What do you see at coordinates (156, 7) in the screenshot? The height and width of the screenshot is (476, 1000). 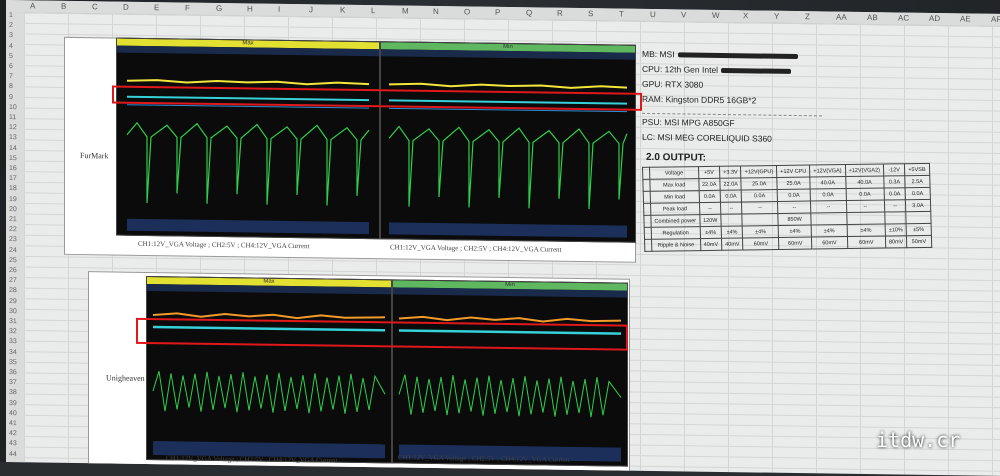 I see `column-header: E` at bounding box center [156, 7].